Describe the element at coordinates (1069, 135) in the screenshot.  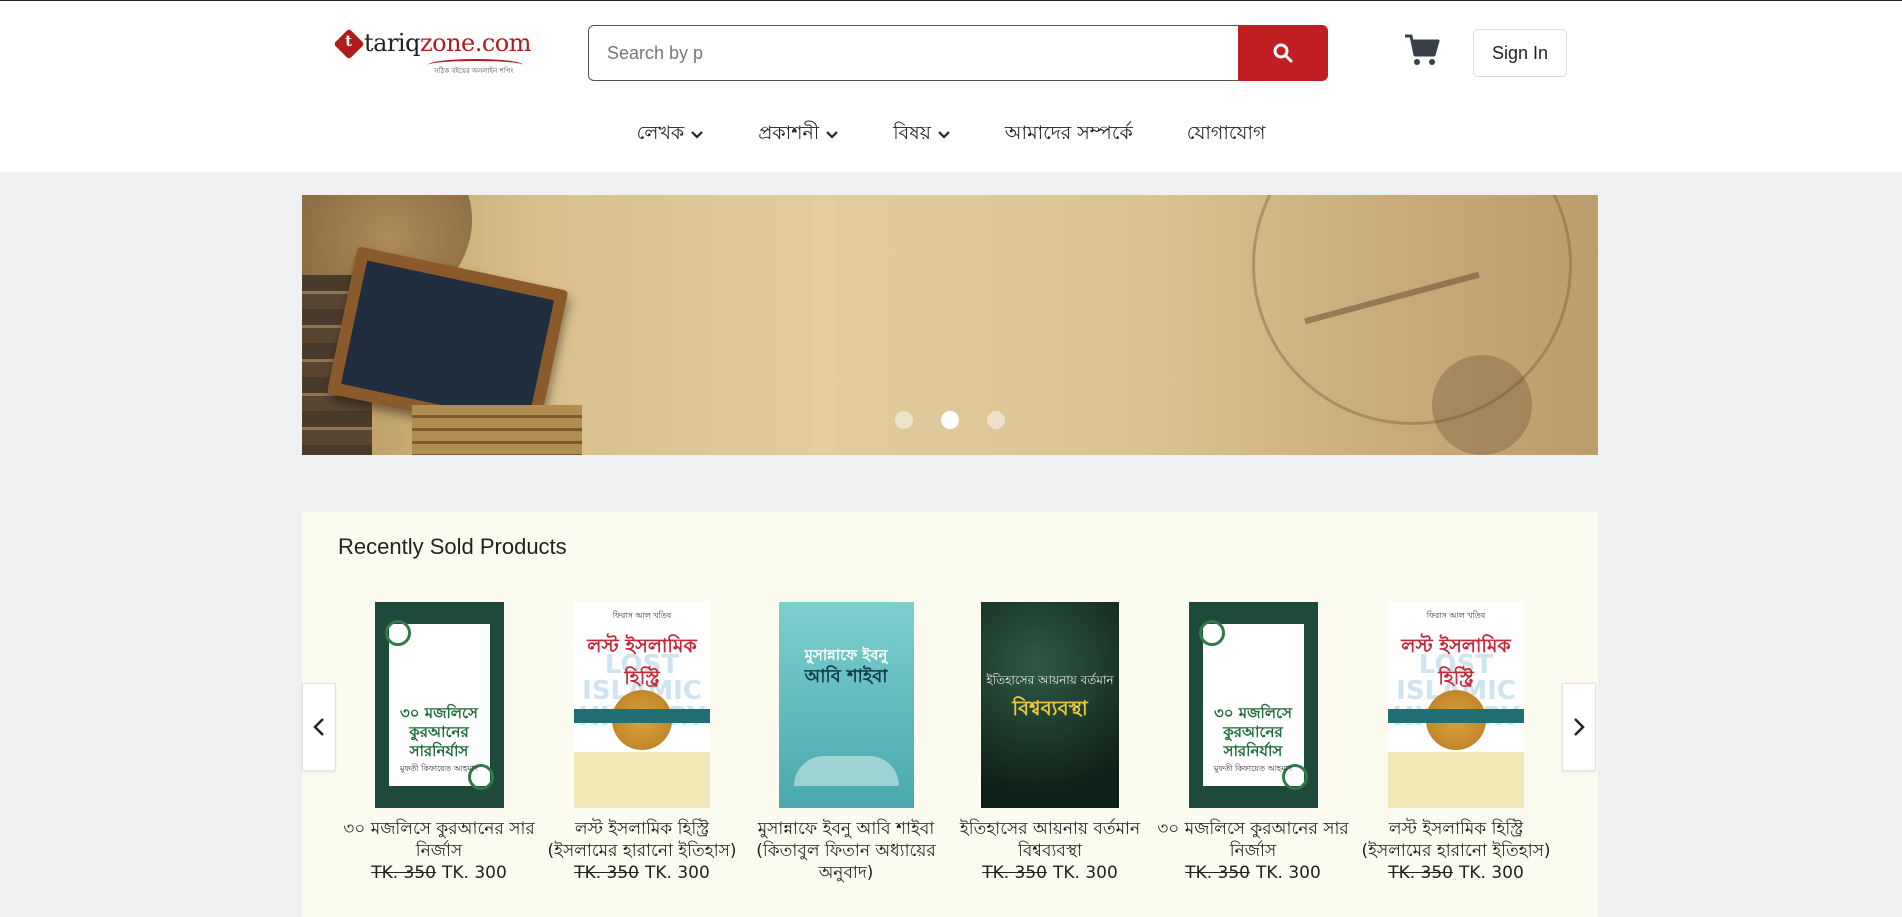
I see `nav-item-about: আমাদের সম্পর্কে` at that location.